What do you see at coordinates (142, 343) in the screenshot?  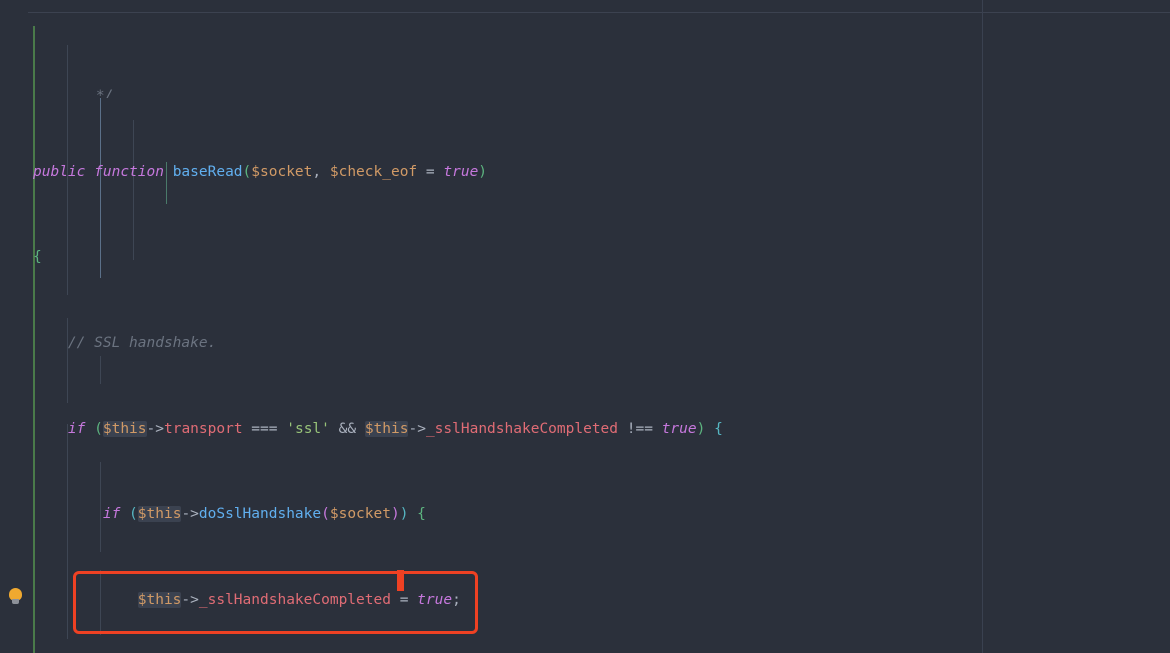 I see `comment-token: // SSL handshake.` at bounding box center [142, 343].